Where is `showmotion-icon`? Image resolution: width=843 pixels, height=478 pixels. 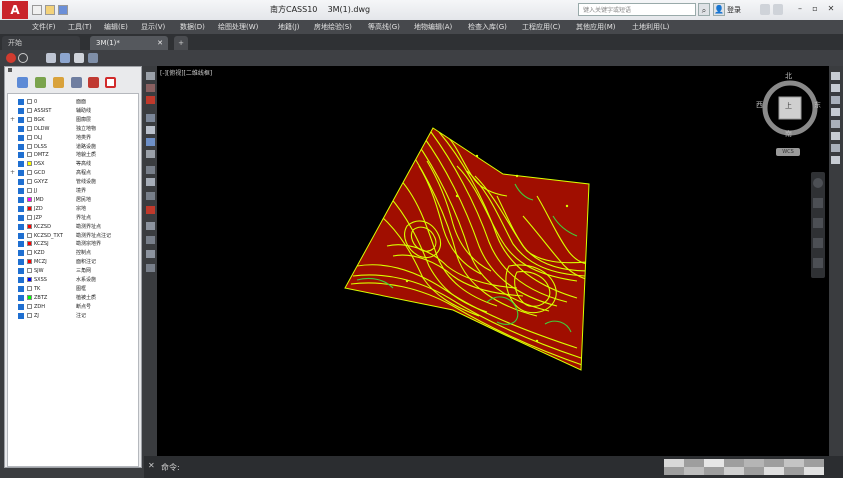
showmotion-icon is located at coordinates (818, 263).